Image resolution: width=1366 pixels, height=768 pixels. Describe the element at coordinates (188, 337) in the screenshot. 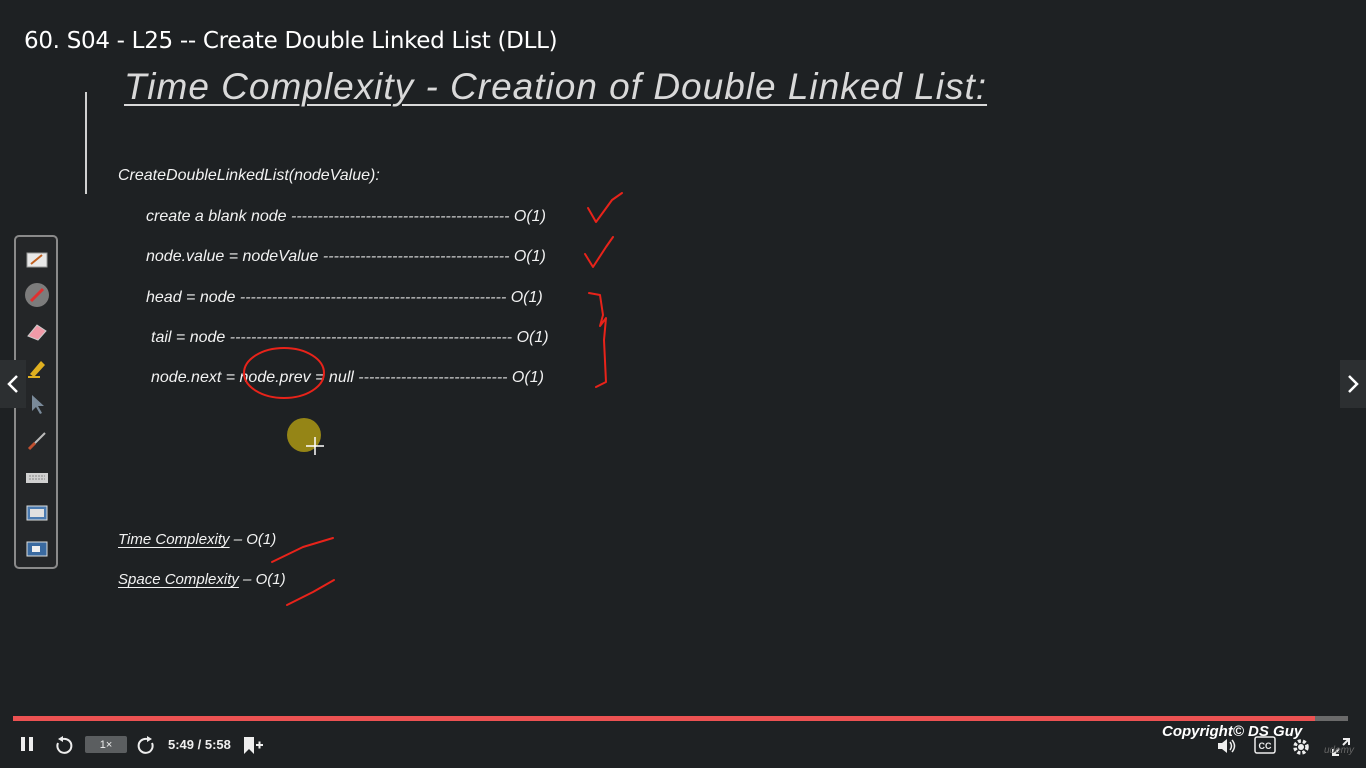

I see `code-text: tail = node` at that location.